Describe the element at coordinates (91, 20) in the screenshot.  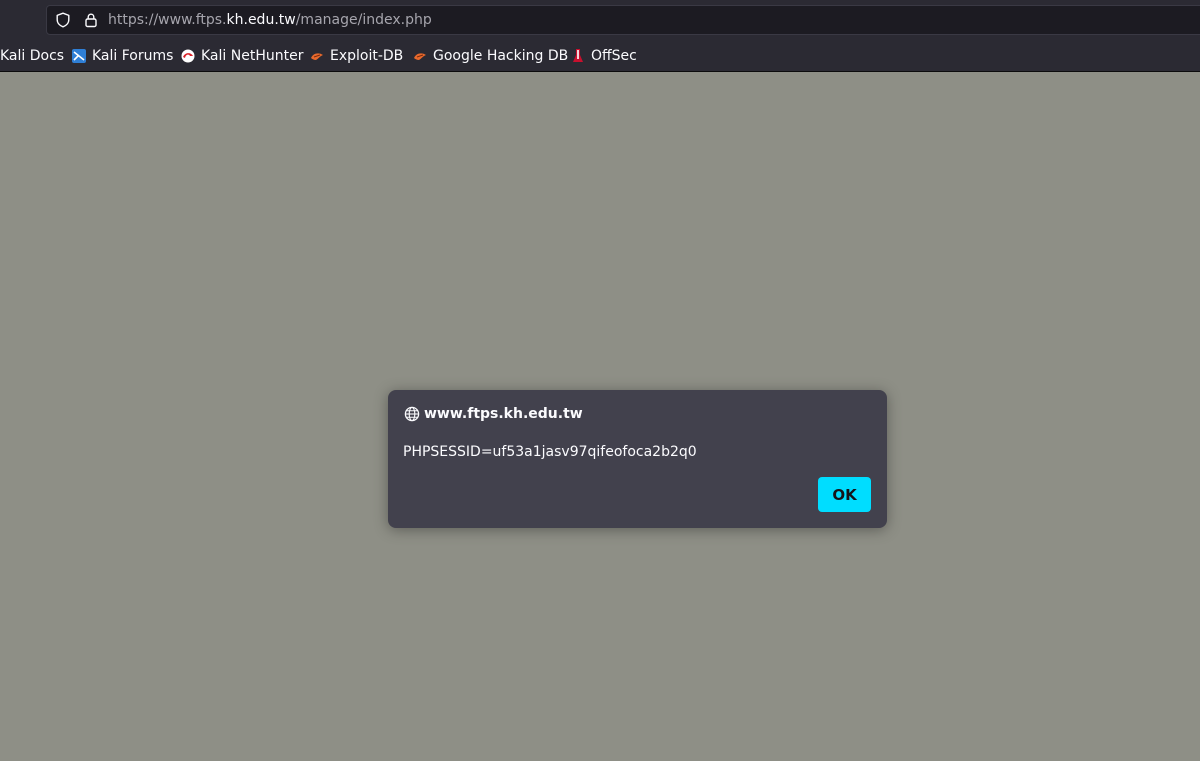
I see `lock-icon` at that location.